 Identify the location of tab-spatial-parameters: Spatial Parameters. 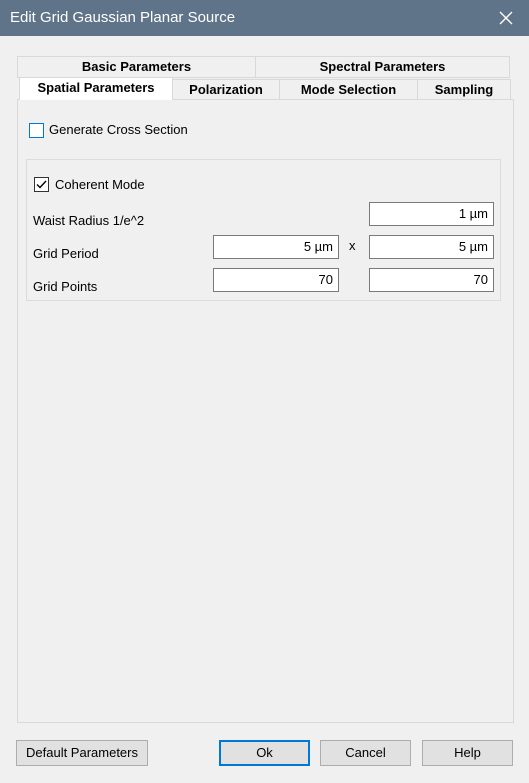
(96, 88).